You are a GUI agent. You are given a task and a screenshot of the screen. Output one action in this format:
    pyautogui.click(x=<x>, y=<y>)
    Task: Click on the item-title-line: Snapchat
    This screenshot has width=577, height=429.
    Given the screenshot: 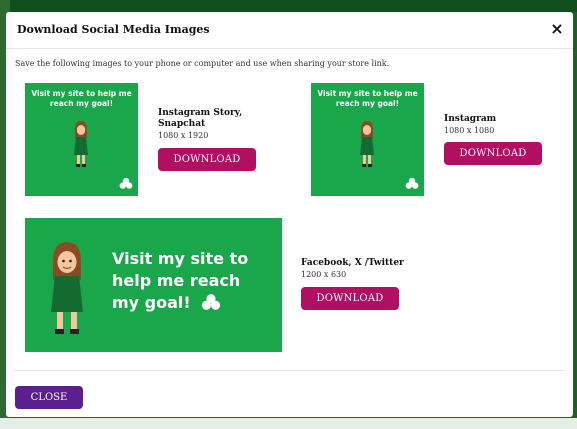 What is the action you would take?
    pyautogui.click(x=182, y=124)
    